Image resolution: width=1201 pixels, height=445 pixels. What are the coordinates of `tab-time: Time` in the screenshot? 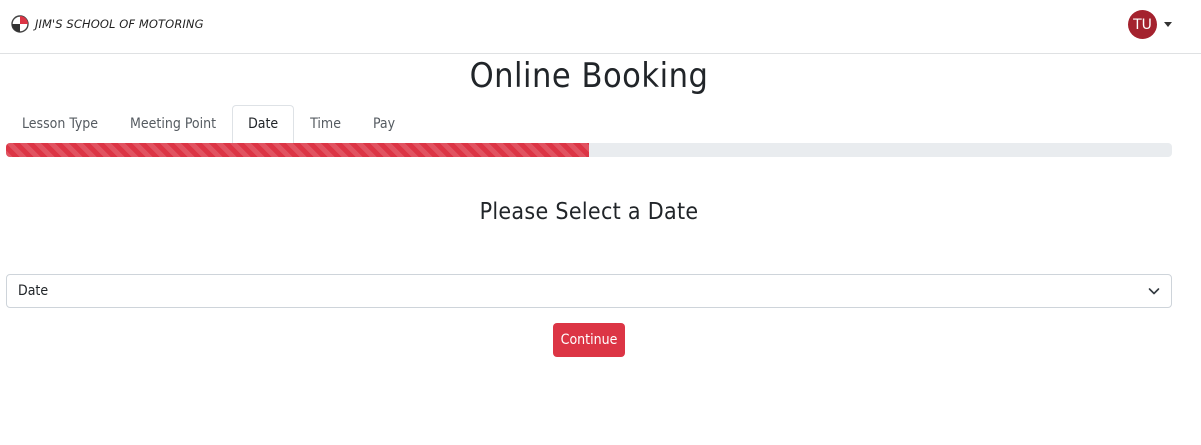 It's located at (325, 124).